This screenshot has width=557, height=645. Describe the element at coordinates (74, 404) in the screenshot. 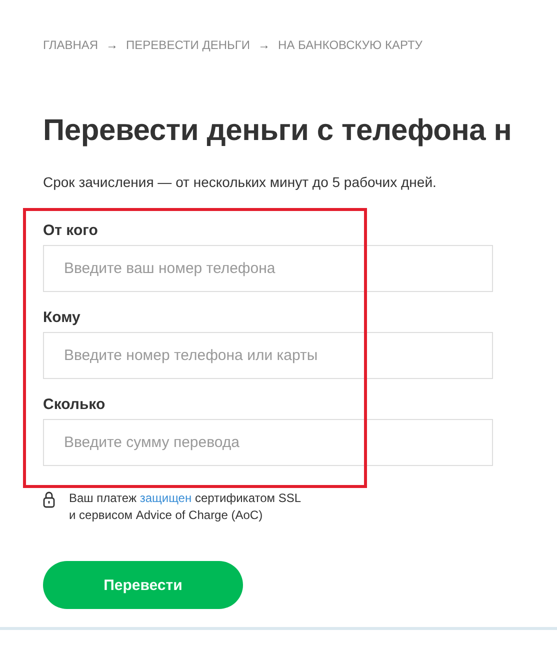

I see `field-label: Сколько` at that location.